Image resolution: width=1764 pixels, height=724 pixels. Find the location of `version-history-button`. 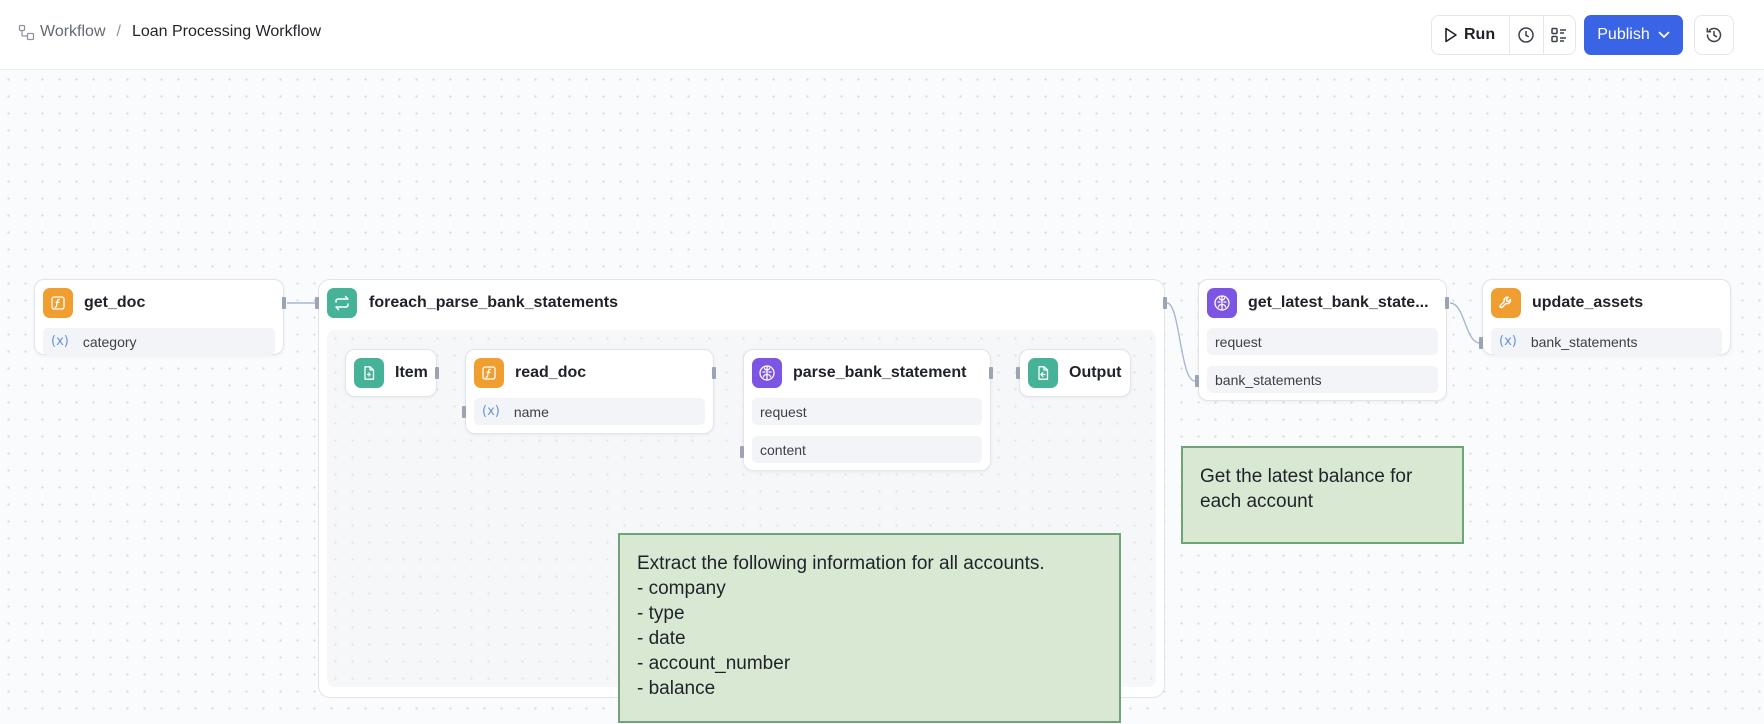

version-history-button is located at coordinates (1714, 35).